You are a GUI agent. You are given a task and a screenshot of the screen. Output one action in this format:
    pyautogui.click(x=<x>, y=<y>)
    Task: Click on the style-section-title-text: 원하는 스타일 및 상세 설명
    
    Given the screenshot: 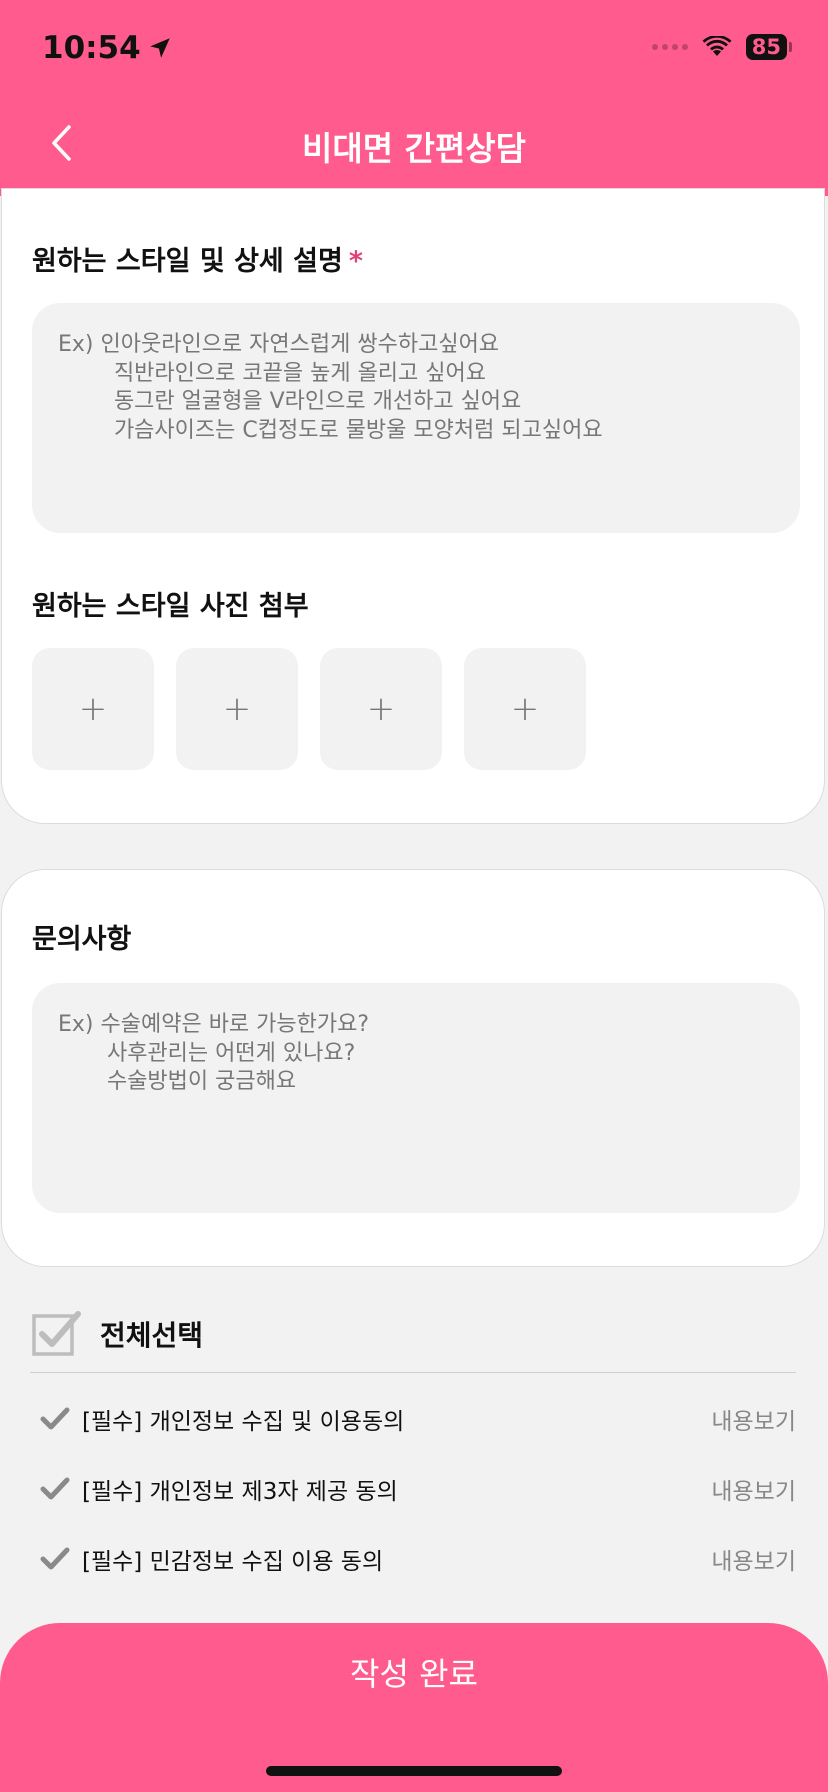 What is the action you would take?
    pyautogui.click(x=187, y=261)
    